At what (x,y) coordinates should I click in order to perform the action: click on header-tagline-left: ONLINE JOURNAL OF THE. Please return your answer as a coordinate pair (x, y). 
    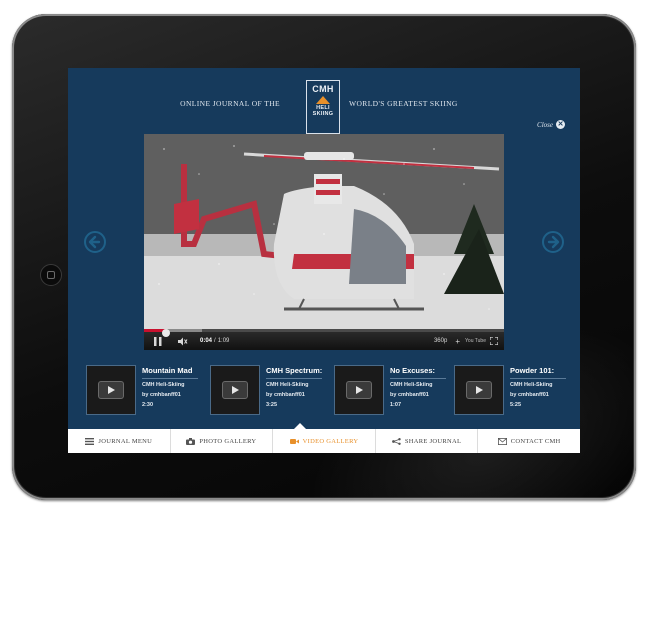
    Looking at the image, I should click on (230, 103).